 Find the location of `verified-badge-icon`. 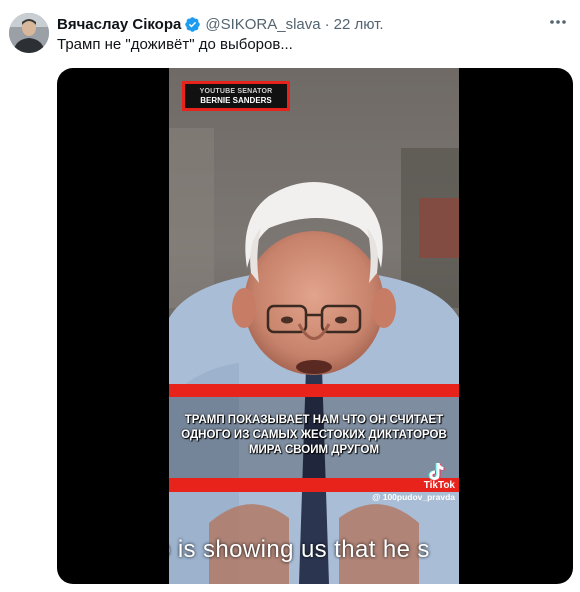

verified-badge-icon is located at coordinates (192, 24).